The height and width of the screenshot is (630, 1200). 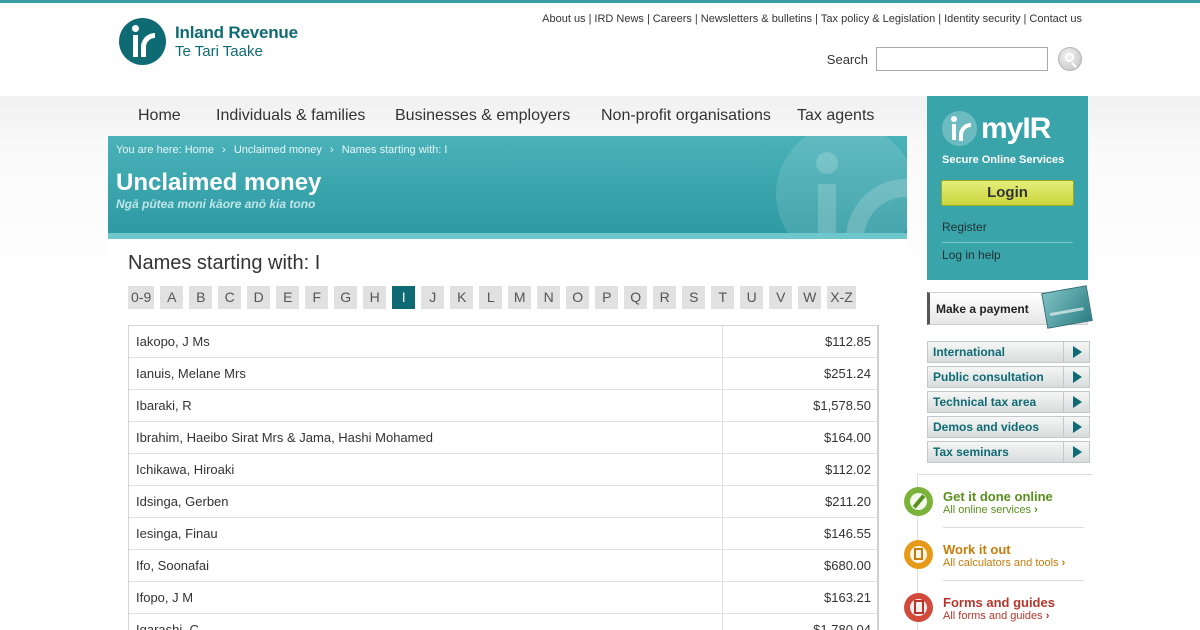 What do you see at coordinates (607, 297) in the screenshot?
I see `letter-p: P` at bounding box center [607, 297].